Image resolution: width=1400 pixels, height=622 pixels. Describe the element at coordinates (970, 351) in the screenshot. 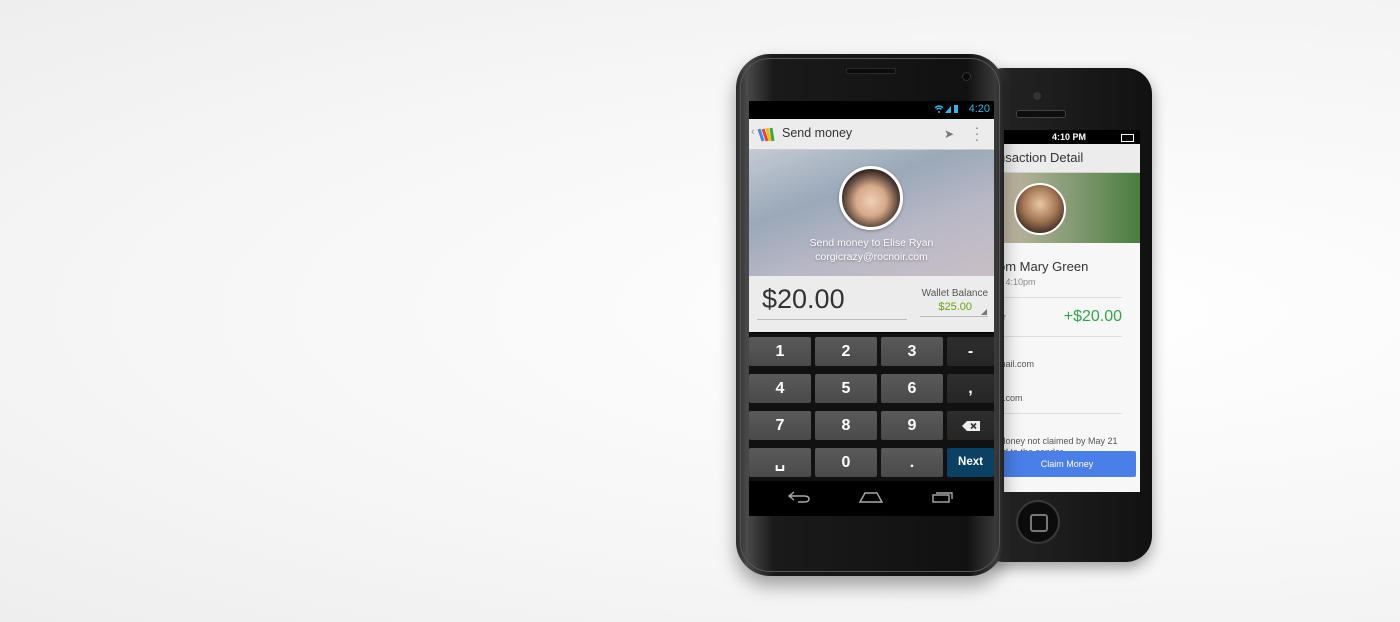

I see `key-minus: -` at that location.